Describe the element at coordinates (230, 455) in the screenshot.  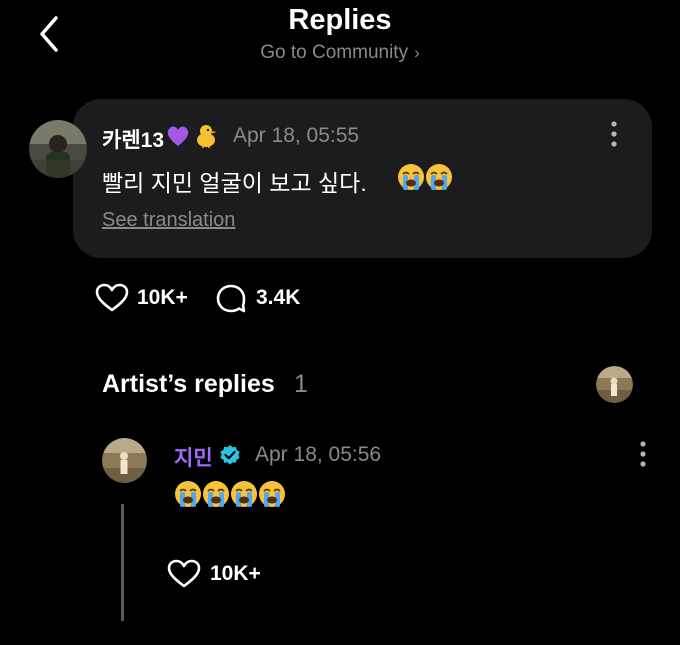
I see `verified-badge-icon` at that location.